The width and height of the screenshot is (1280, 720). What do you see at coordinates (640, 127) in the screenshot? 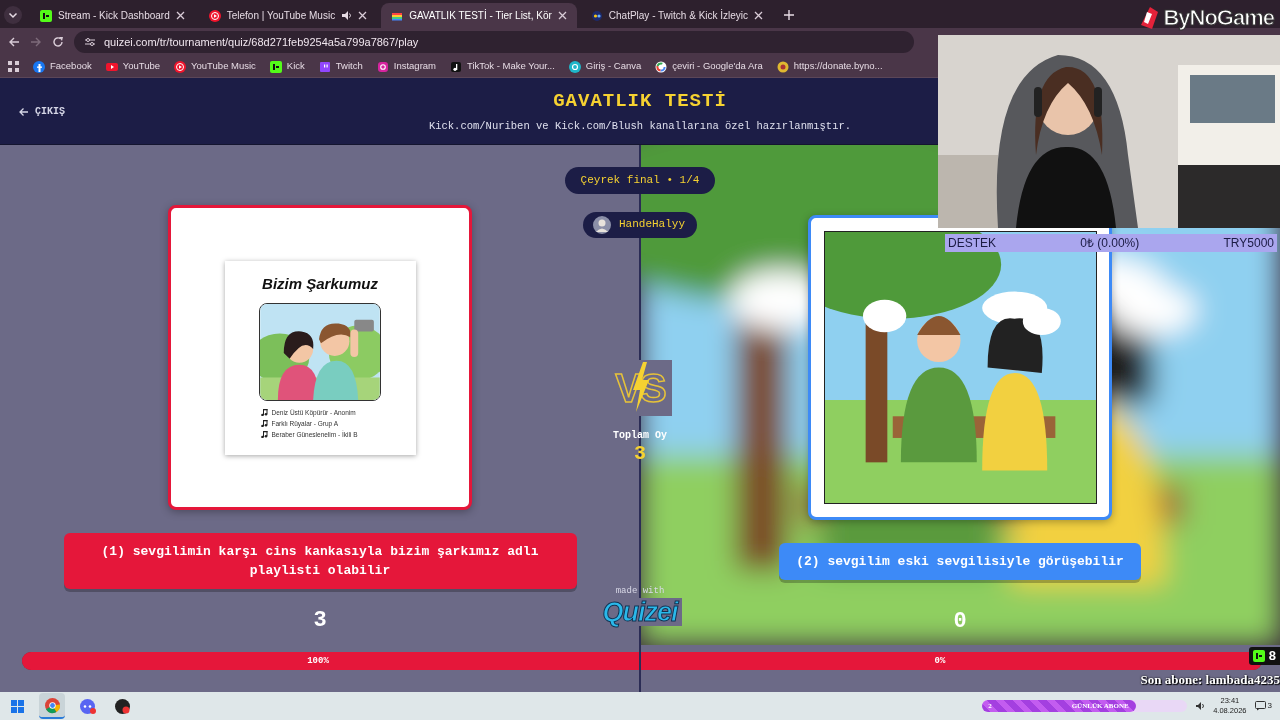
I see `quiz-subtitle: Kick.com/Nuriben ve Kick.com/Blush kanallarına özel hazırlanmıştır.` at bounding box center [640, 127].